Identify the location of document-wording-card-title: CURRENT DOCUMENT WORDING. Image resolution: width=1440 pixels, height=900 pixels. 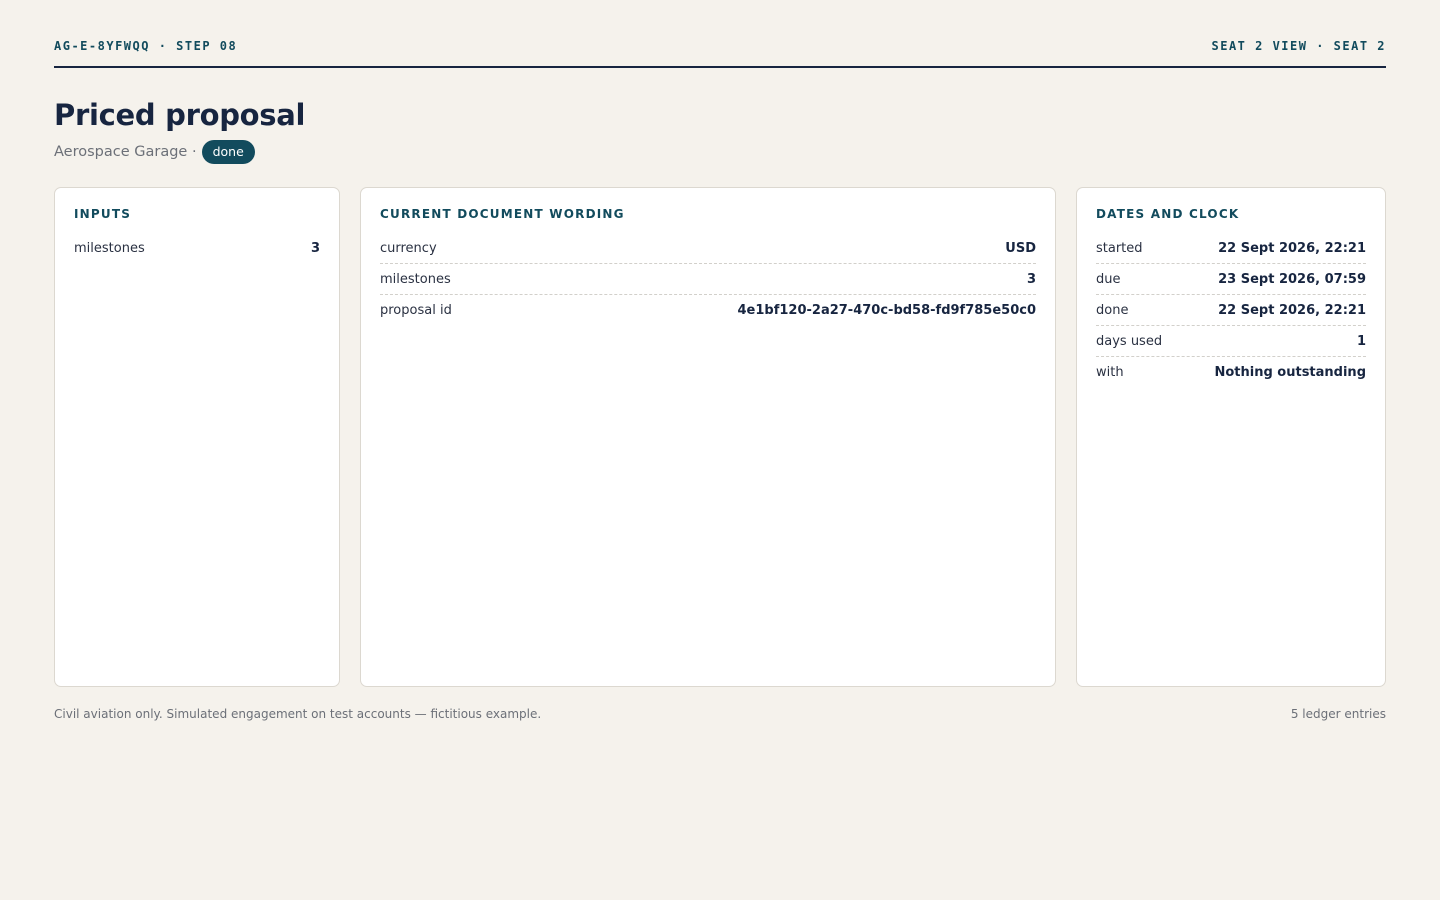
(502, 214).